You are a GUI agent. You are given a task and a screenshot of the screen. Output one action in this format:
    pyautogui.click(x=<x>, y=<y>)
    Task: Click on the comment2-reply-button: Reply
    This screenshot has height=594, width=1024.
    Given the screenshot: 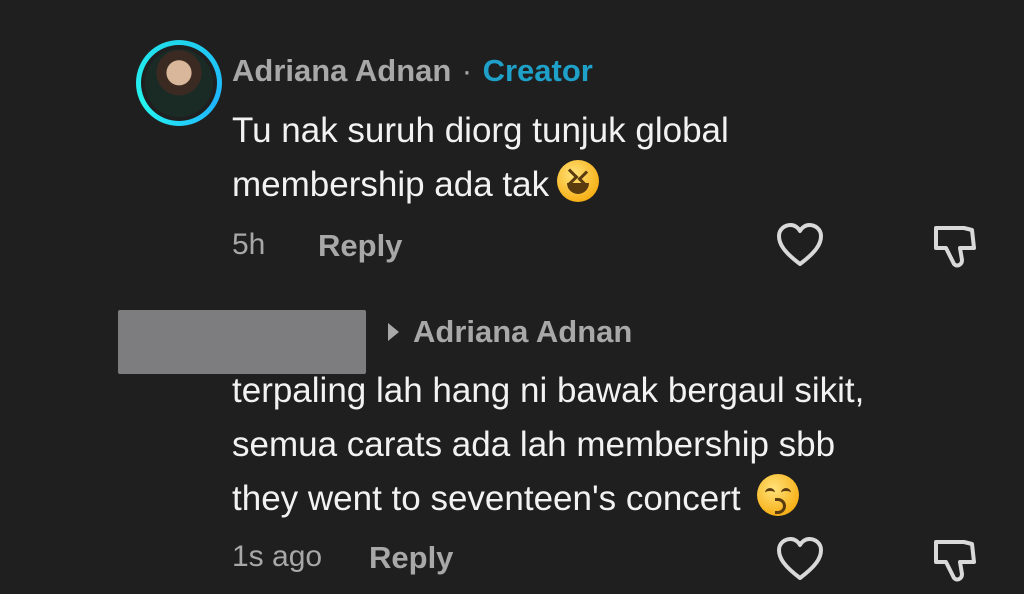 What is the action you would take?
    pyautogui.click(x=411, y=558)
    